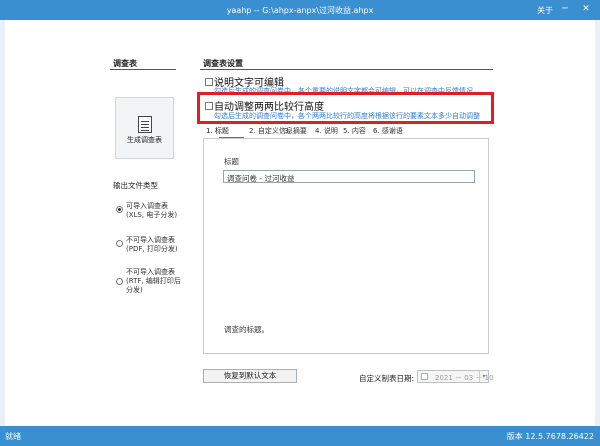 This screenshot has height=446, width=600. What do you see at coordinates (349, 176) in the screenshot?
I see `title-input: 调查问卷 - 过河收益` at bounding box center [349, 176].